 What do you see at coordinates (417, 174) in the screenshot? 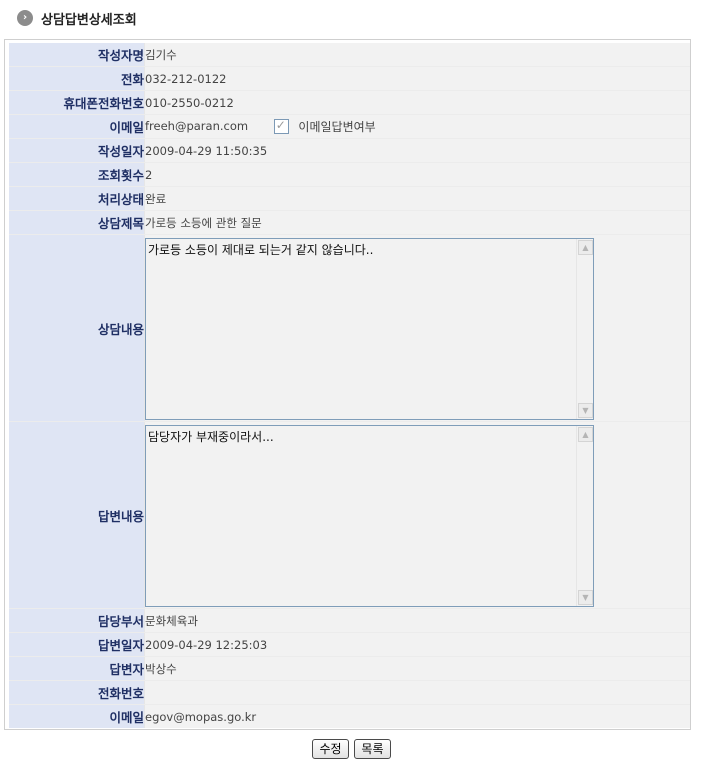
I see `value-views: 2` at bounding box center [417, 174].